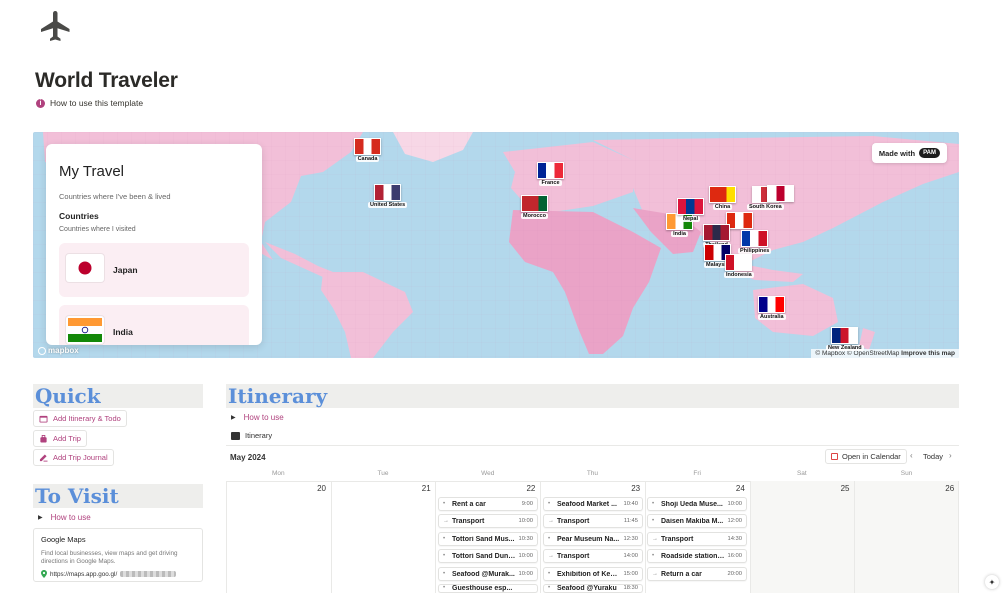 Image resolution: width=1005 pixels, height=593 pixels. What do you see at coordinates (845, 339) in the screenshot?
I see `map-flag-new-zealand: New Zealand` at bounding box center [845, 339].